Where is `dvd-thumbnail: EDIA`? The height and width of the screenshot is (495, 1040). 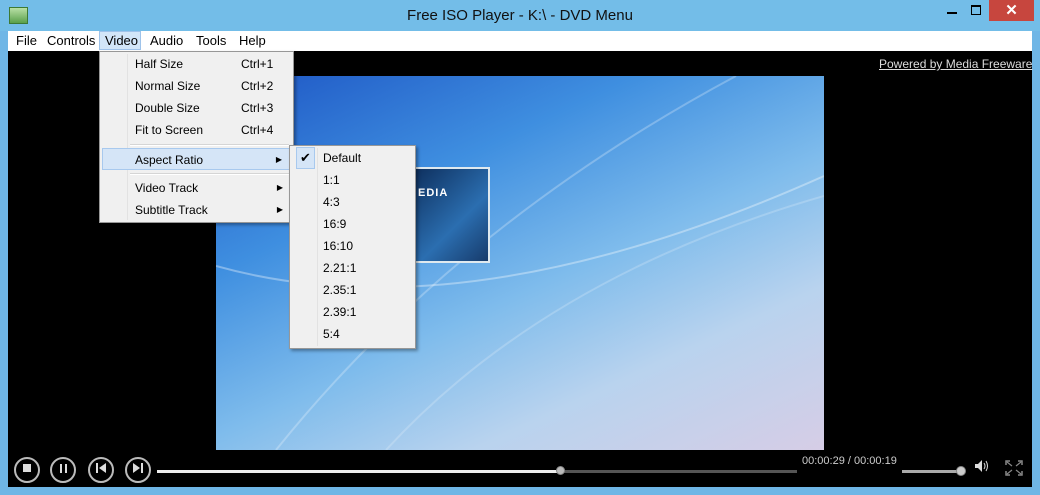 dvd-thumbnail: EDIA is located at coordinates (450, 215).